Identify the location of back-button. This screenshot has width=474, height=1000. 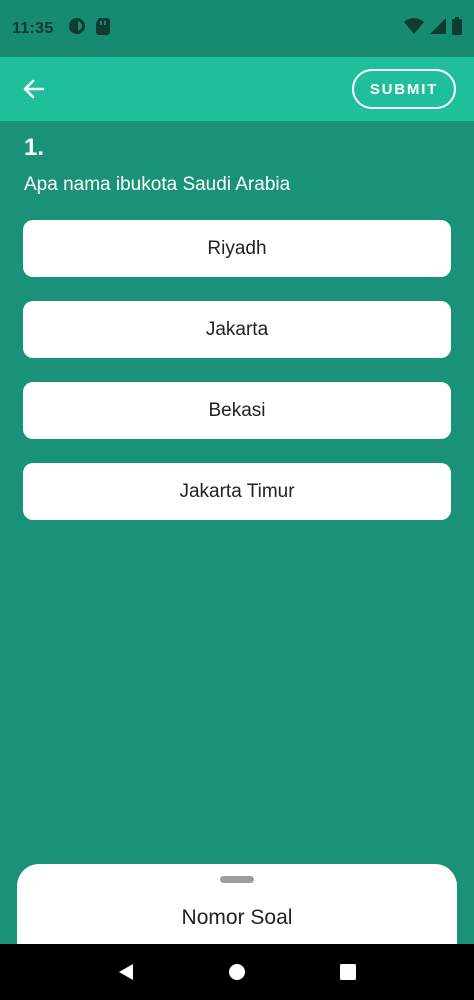
(34, 89).